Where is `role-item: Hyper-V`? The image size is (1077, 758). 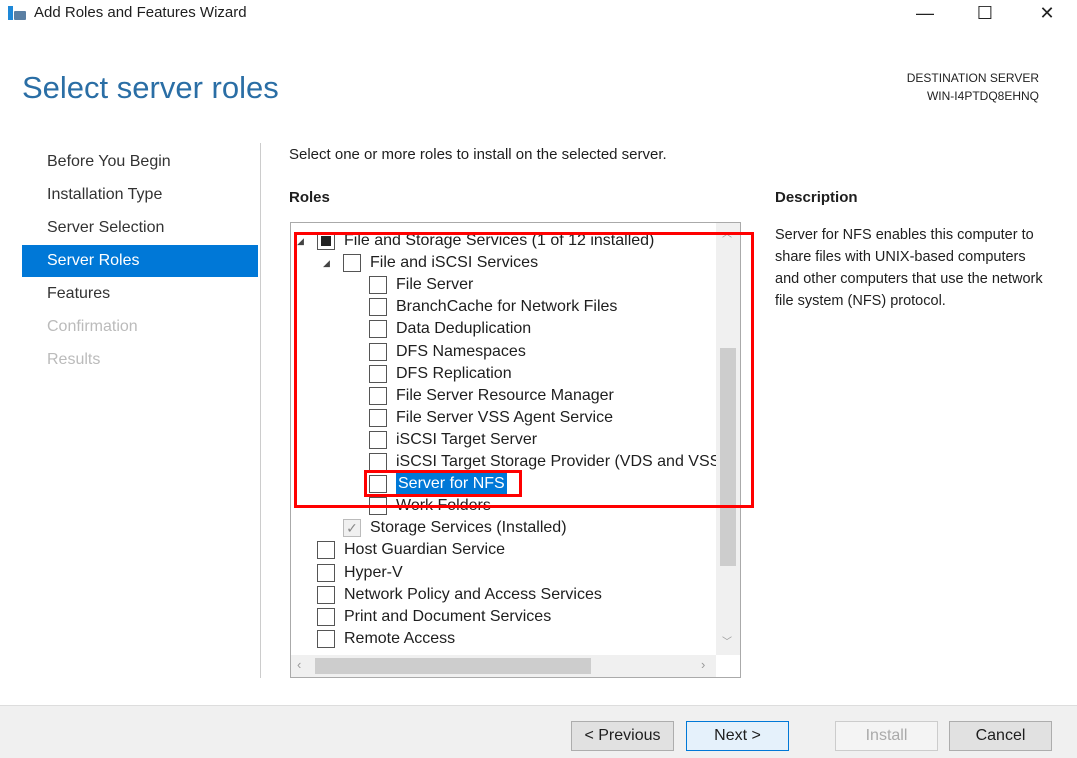 role-item: Hyper-V is located at coordinates (350, 573).